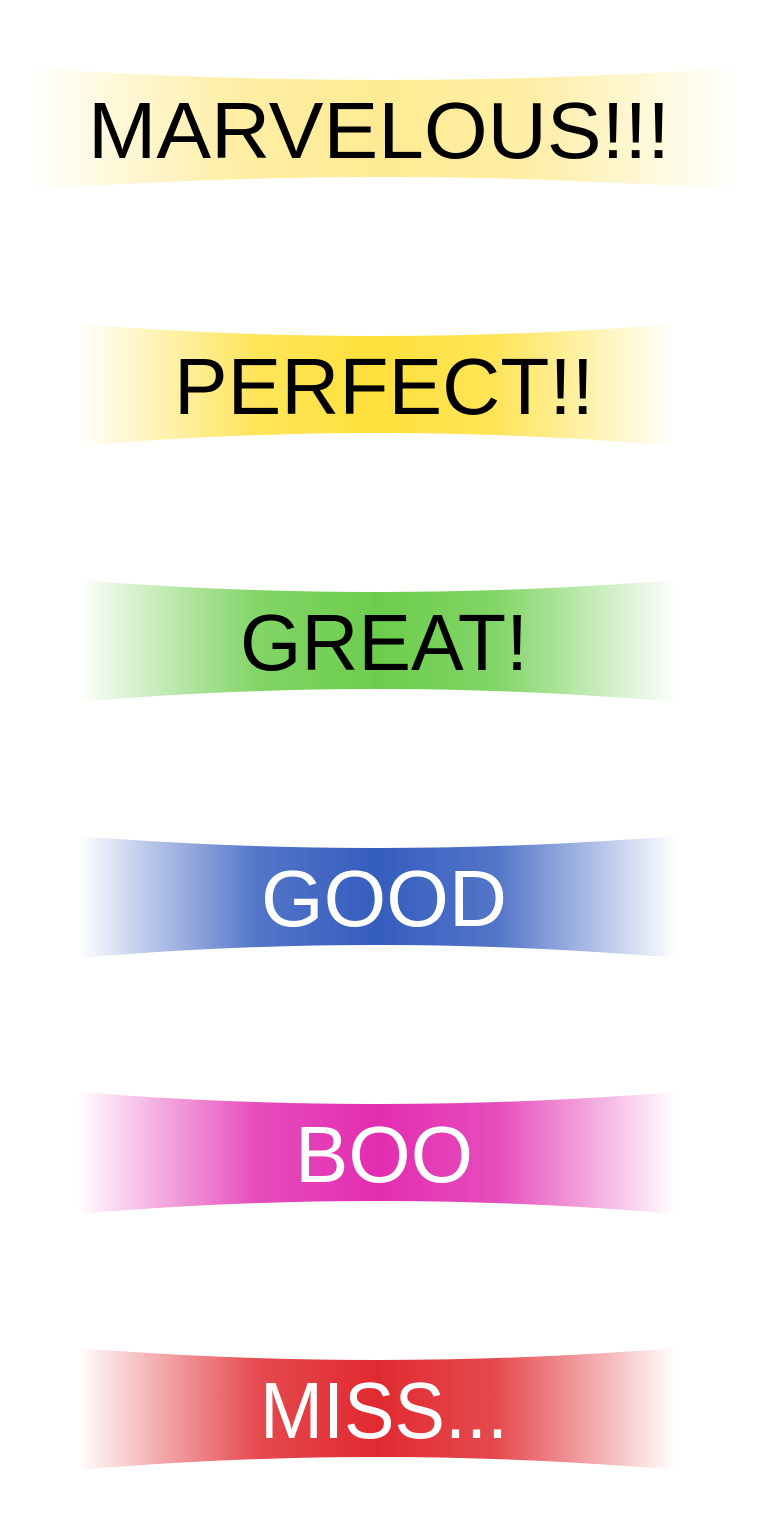 The image size is (768, 1536). Describe the element at coordinates (384, 642) in the screenshot. I see `judgment-label: GREAT!` at that location.